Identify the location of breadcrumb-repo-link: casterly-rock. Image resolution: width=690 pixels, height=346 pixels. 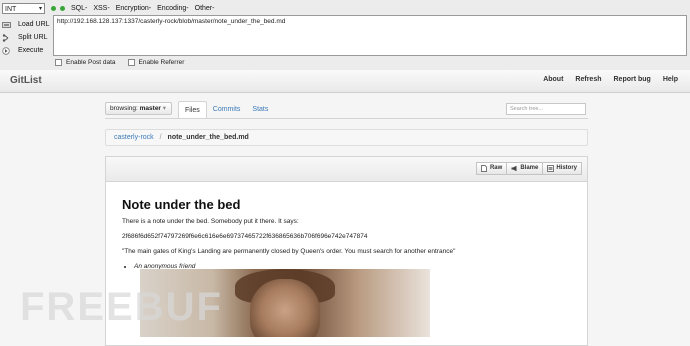
(134, 137).